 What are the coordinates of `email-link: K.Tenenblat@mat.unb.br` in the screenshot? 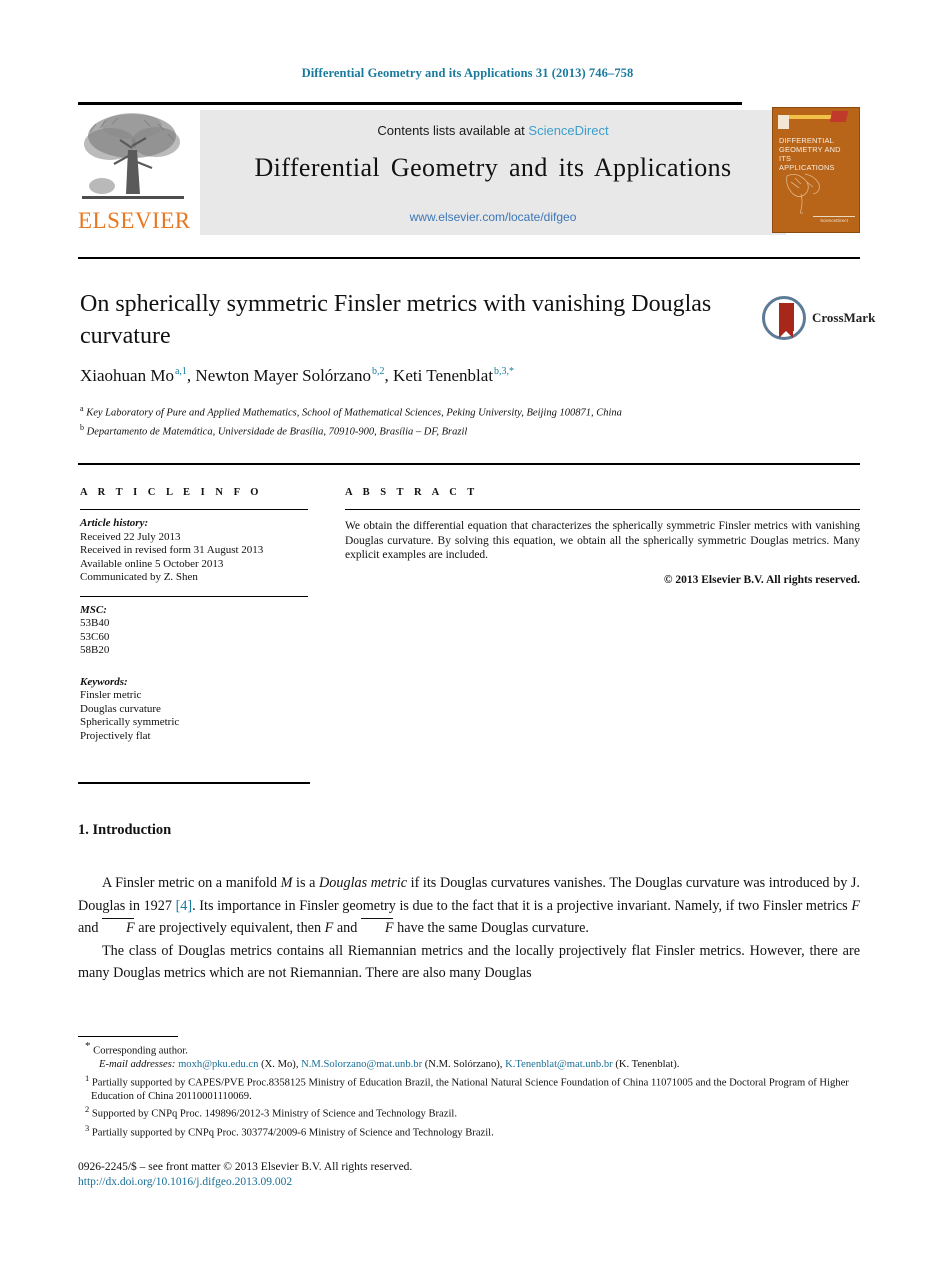 It's located at (559, 1064).